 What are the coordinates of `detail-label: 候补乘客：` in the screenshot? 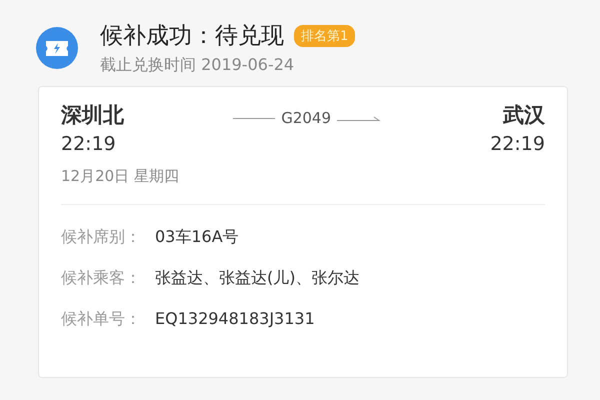 It's located at (101, 278).